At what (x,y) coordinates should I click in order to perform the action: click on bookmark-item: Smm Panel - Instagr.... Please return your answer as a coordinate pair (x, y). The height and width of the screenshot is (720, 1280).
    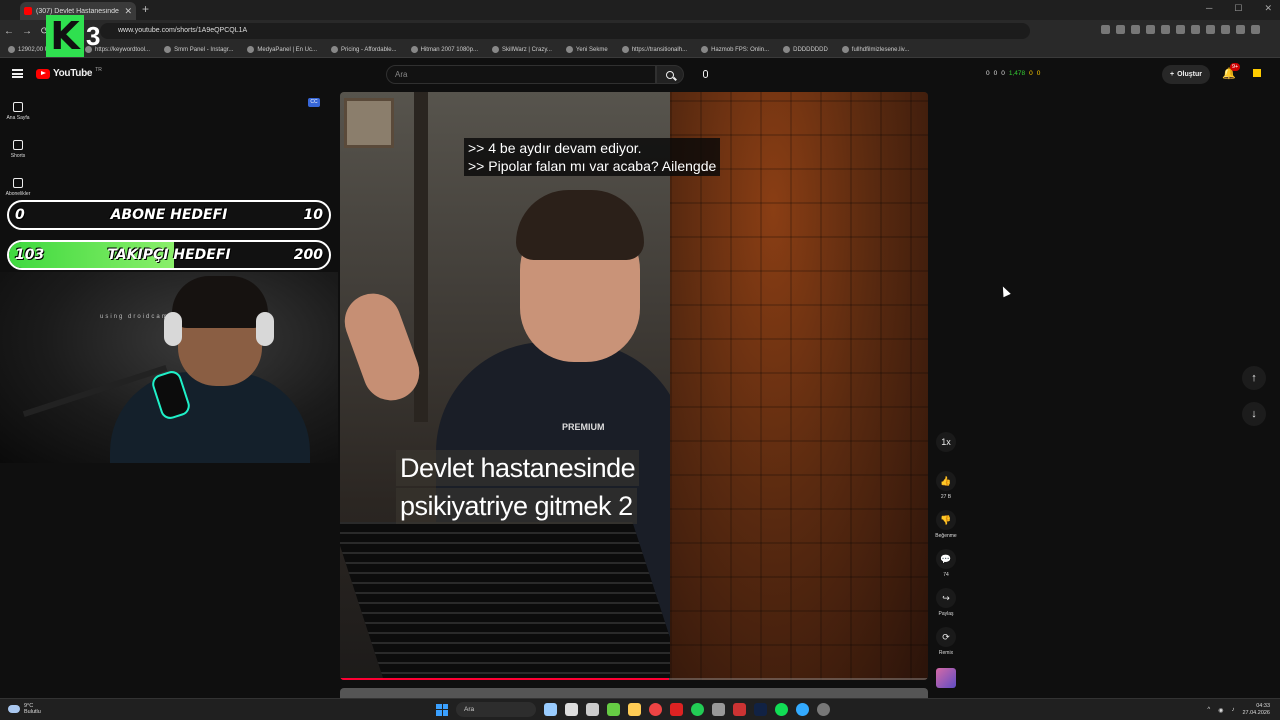
    Looking at the image, I should click on (198, 49).